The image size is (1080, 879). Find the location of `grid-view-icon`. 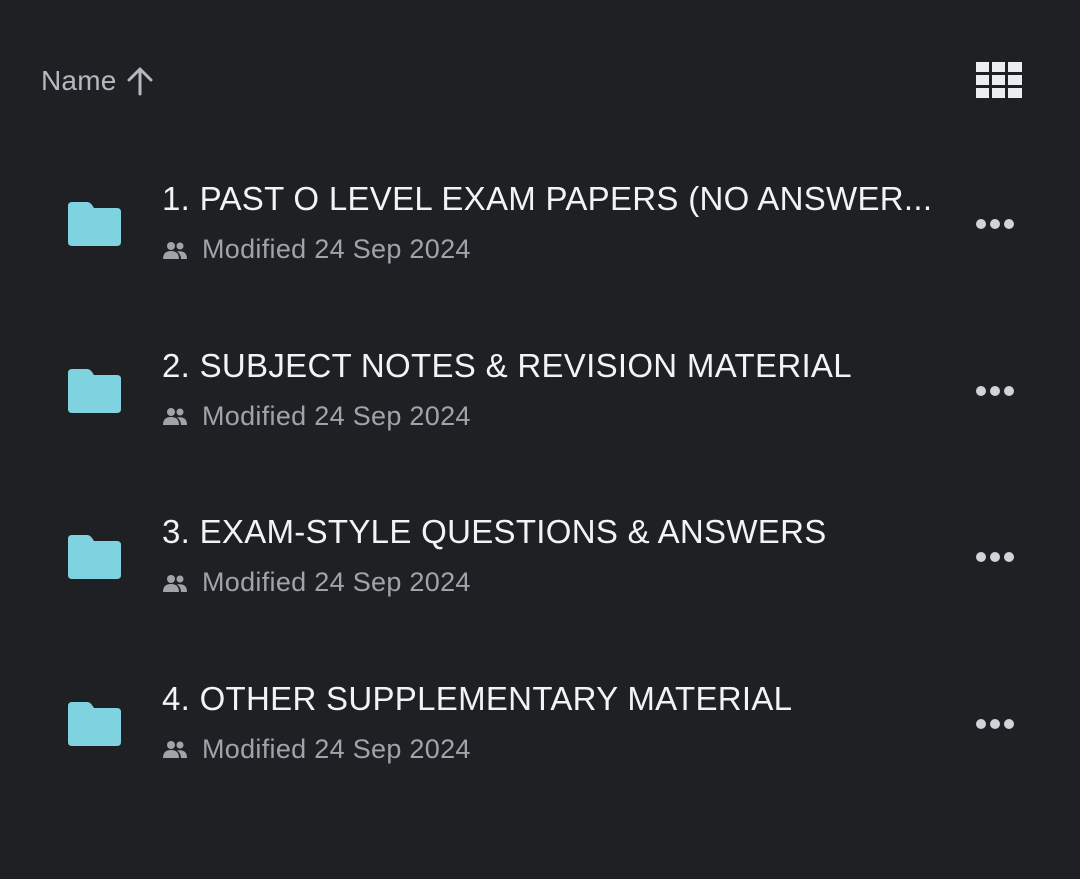

grid-view-icon is located at coordinates (999, 80).